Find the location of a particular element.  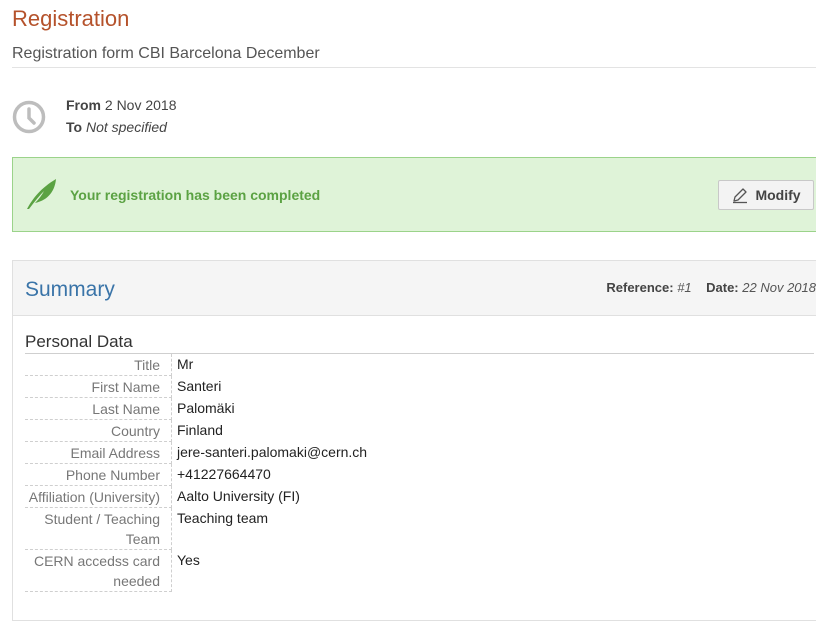

summary-header: Summary Reference: #1 Date: 22 Nov 2018 is located at coordinates (414, 288).